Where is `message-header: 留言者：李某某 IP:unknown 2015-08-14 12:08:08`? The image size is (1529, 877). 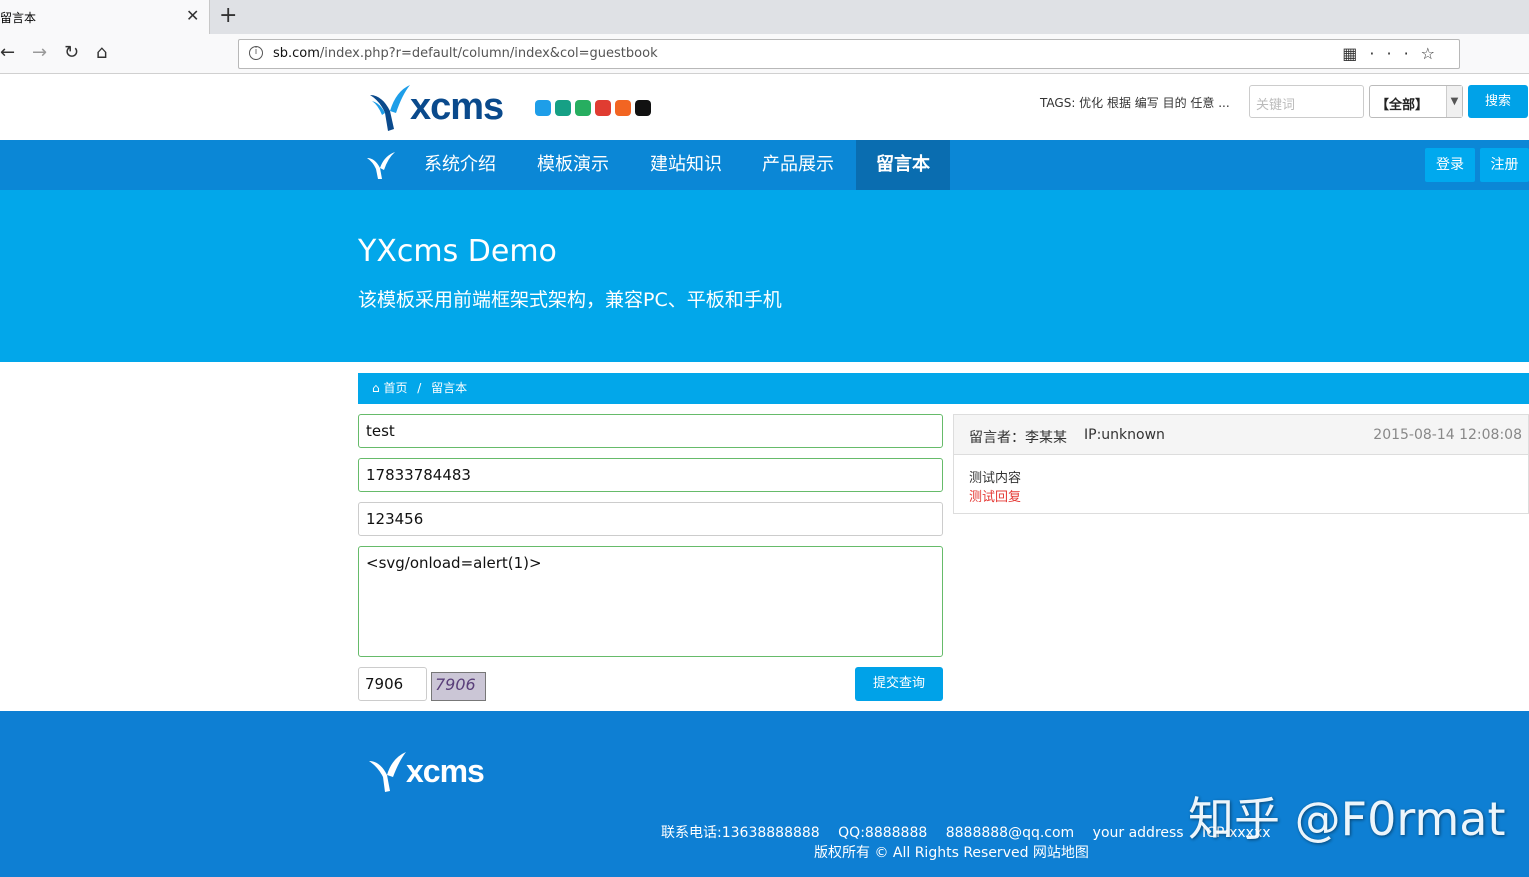
message-header: 留言者：李某某 IP:unknown 2015-08-14 12:08:08 is located at coordinates (1241, 435).